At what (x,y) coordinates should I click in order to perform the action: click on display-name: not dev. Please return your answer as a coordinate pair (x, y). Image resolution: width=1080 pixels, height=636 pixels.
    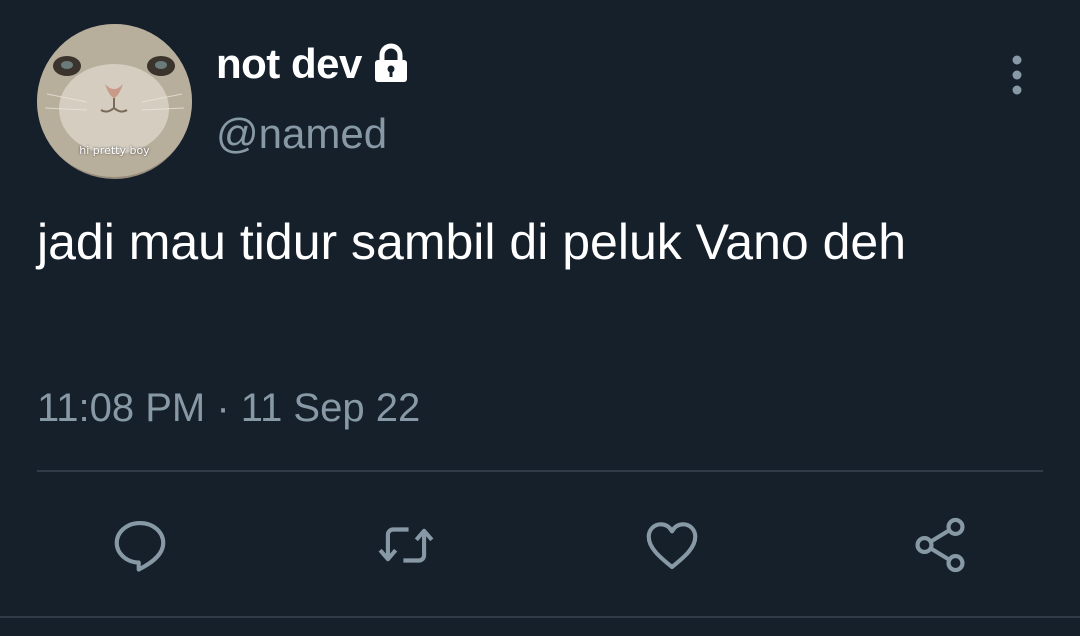
    Looking at the image, I should click on (314, 64).